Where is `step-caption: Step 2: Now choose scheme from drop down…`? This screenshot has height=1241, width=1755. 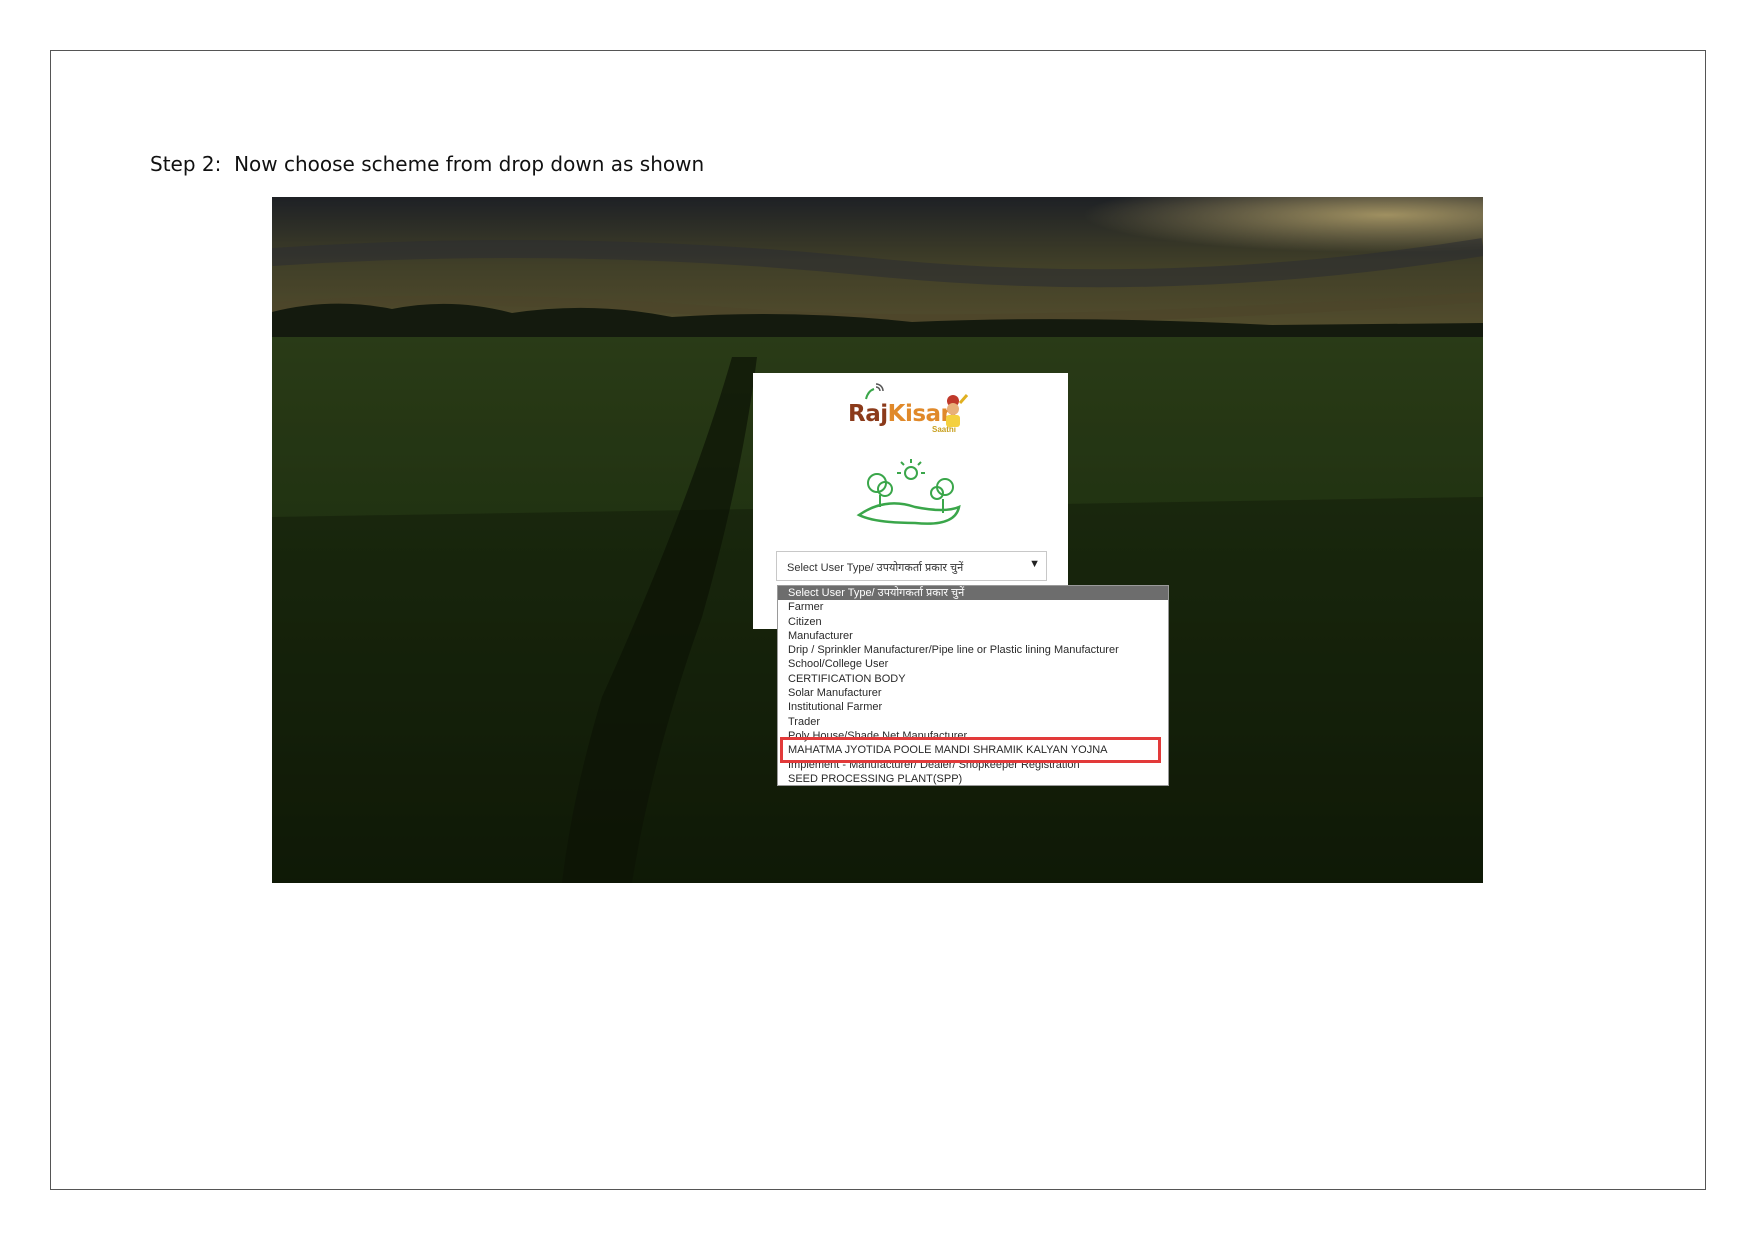 step-caption: Step 2: Now choose scheme from drop down… is located at coordinates (427, 164).